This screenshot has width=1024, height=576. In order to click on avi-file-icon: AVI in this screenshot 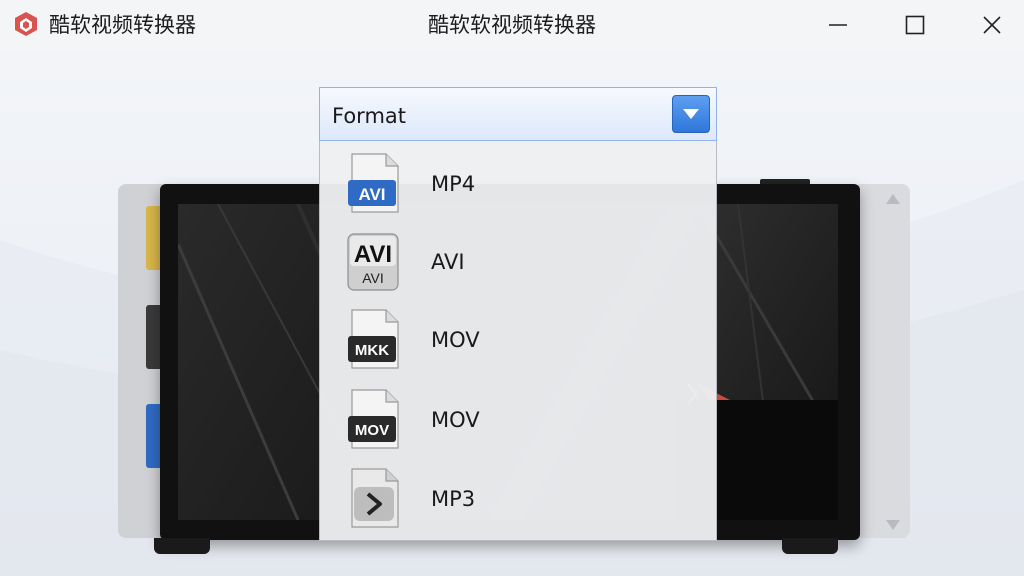, I will do `click(373, 183)`.